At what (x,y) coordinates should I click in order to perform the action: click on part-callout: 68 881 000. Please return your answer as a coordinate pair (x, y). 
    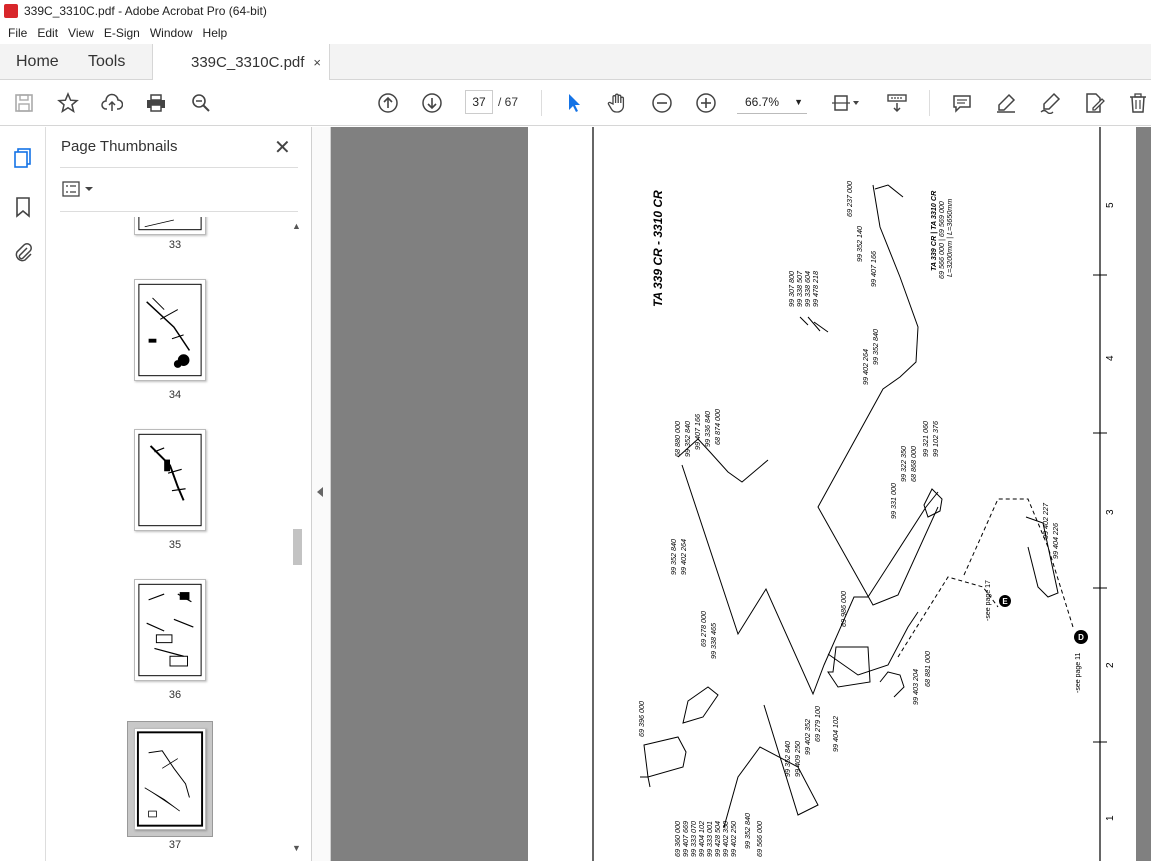
    Looking at the image, I should click on (927, 669).